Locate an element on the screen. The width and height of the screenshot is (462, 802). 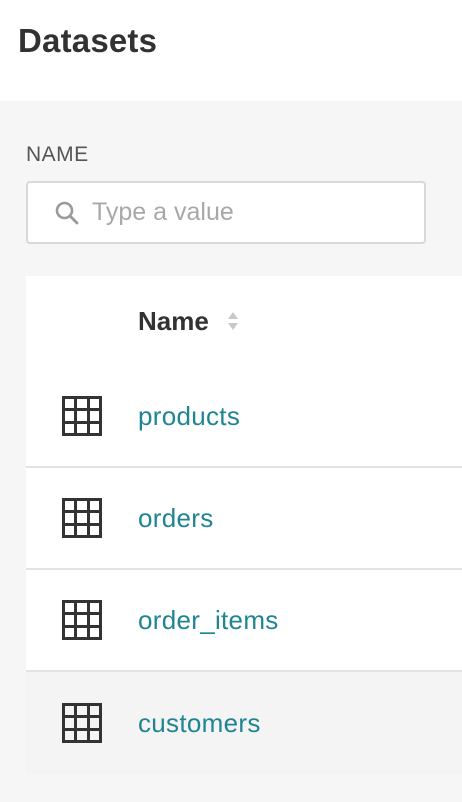
search-input is located at coordinates (252, 212).